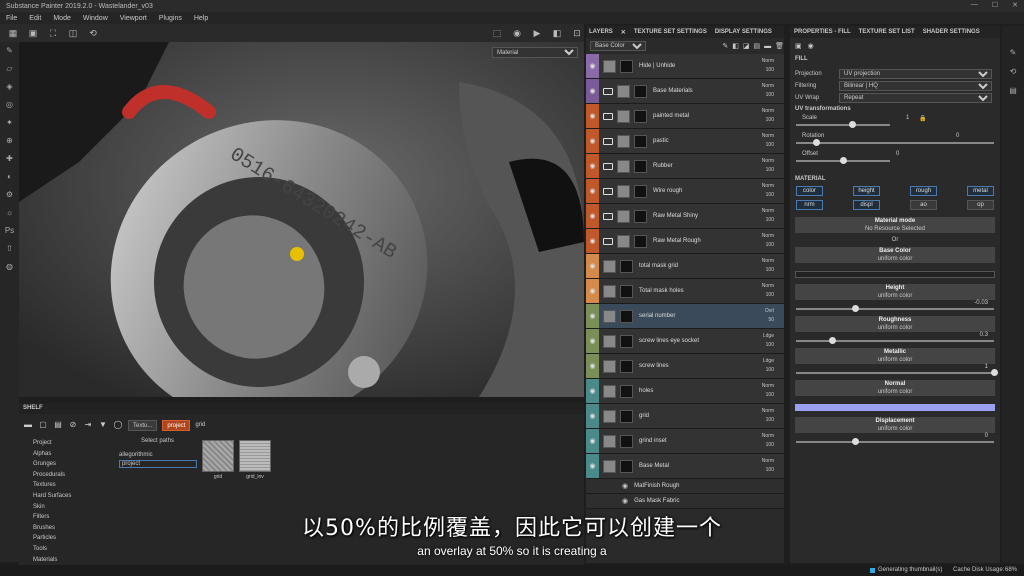  I want to click on camera-icon: ◉, so click(517, 33).